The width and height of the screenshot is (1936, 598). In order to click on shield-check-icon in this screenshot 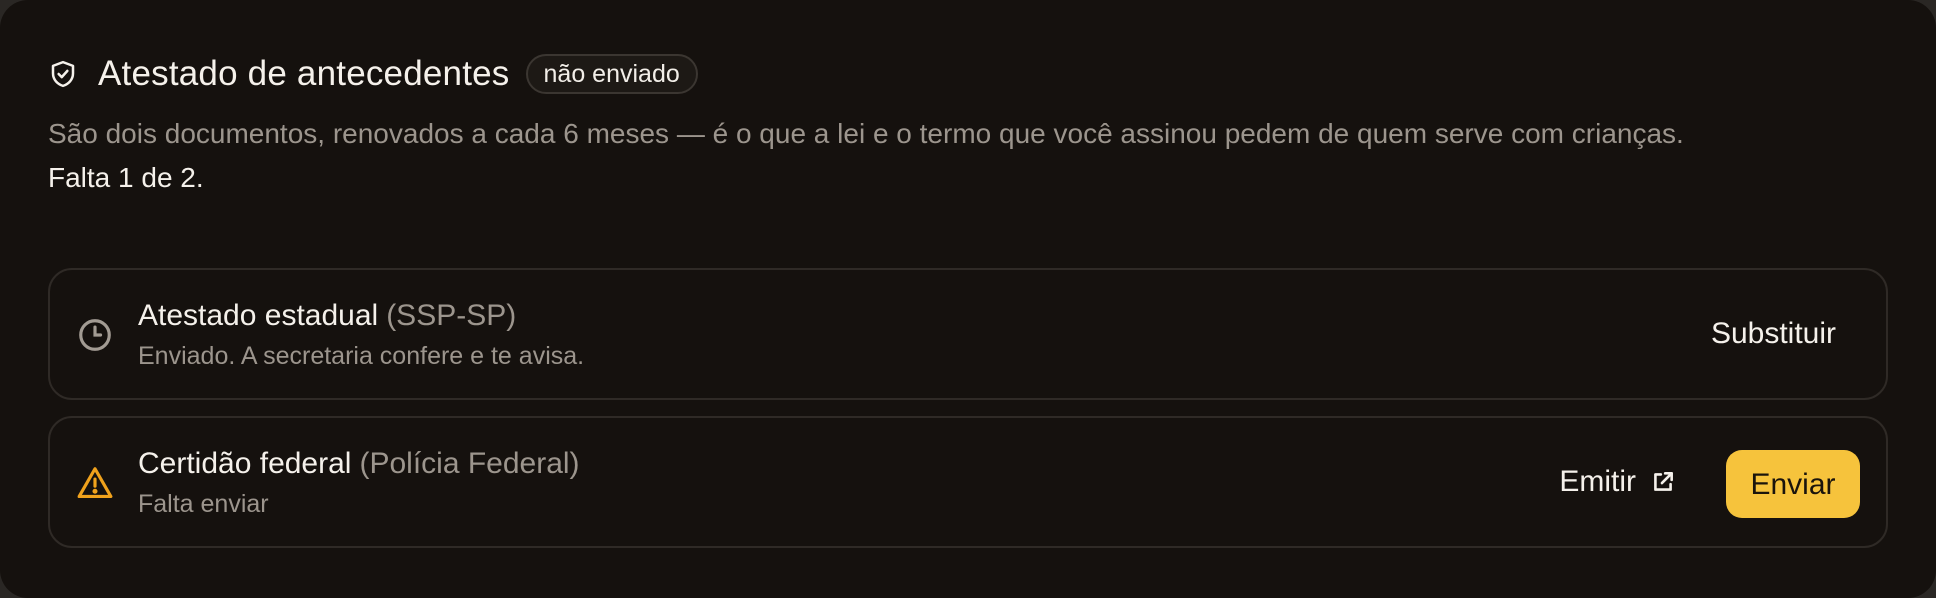, I will do `click(63, 74)`.